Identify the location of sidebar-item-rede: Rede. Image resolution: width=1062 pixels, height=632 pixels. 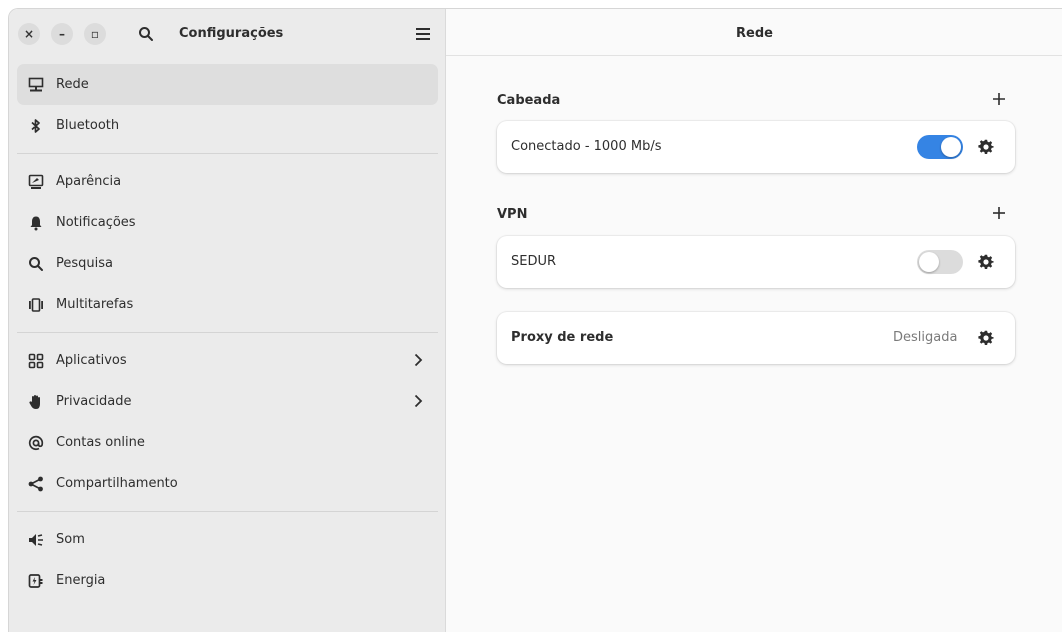
(227, 84).